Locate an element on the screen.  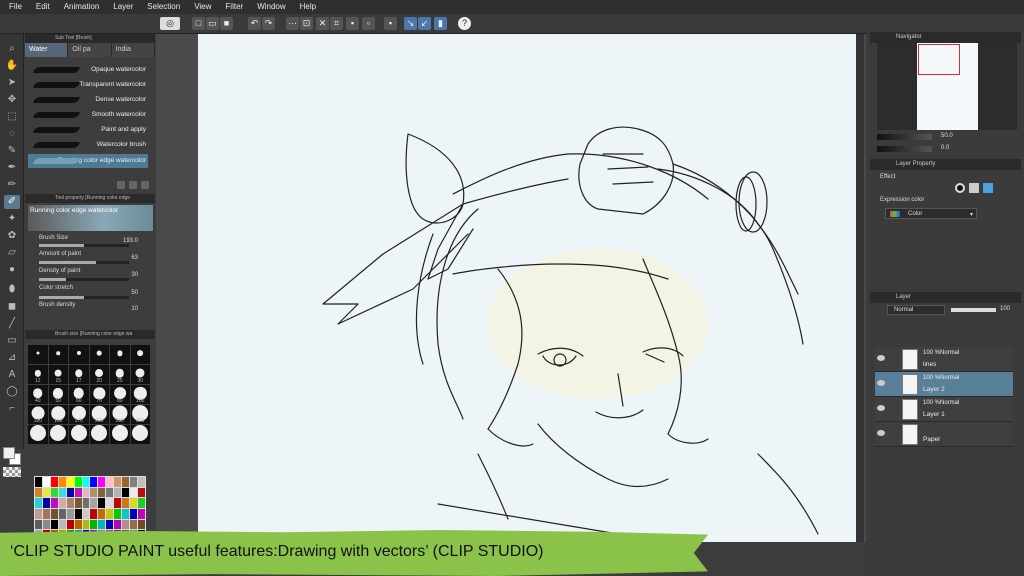
tab-india-ink: India is located at coordinates (133, 50).